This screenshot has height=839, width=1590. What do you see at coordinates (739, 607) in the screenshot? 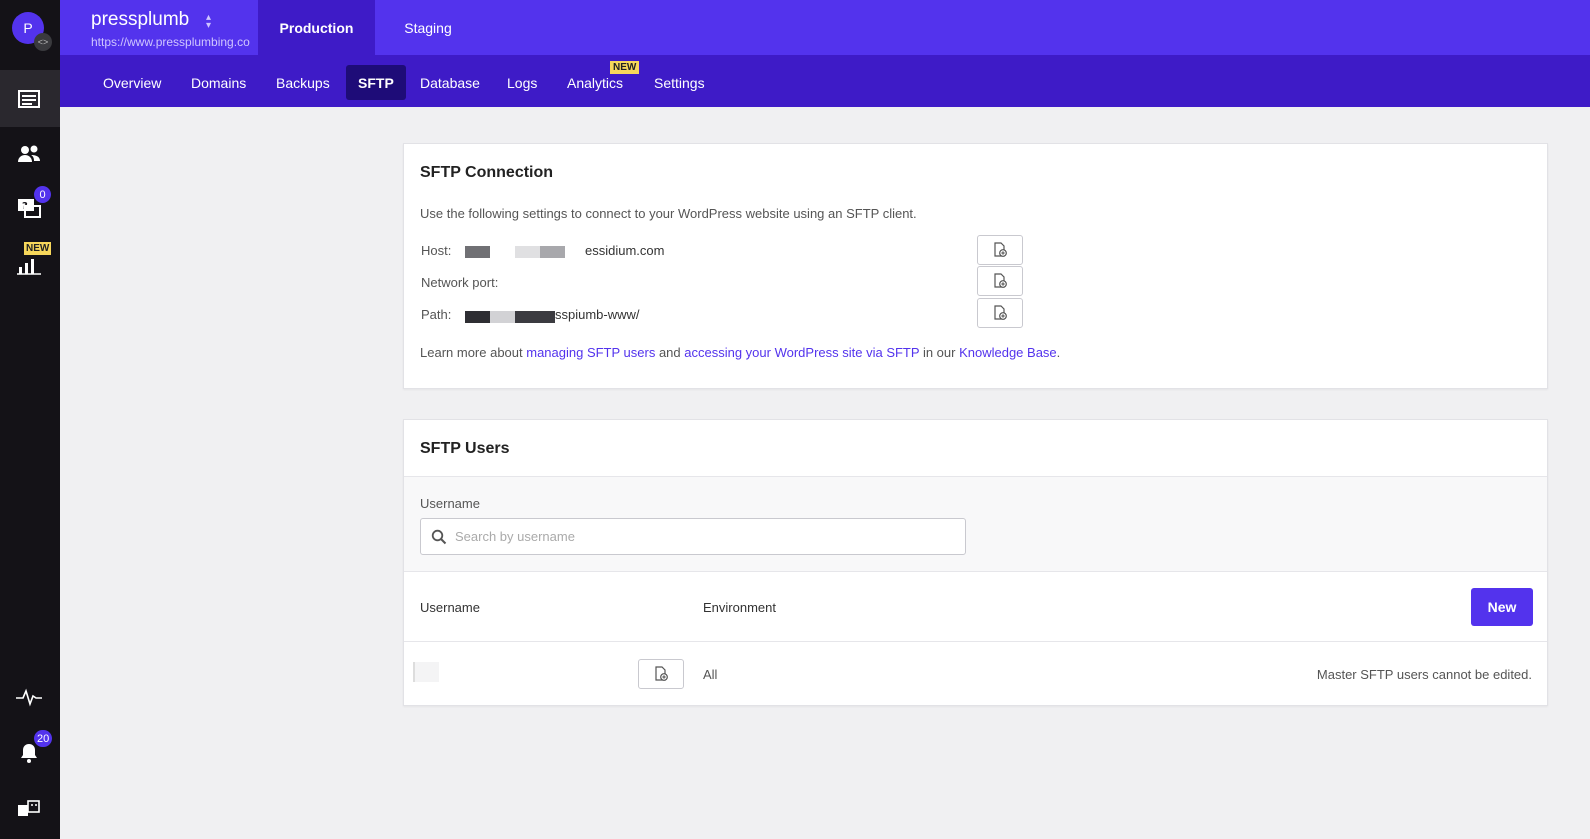
I see `col-environment: Environment` at bounding box center [739, 607].